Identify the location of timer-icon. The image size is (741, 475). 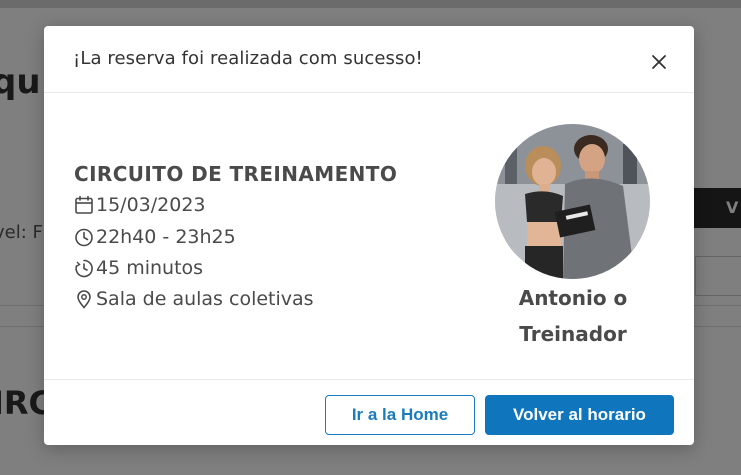
(84, 268).